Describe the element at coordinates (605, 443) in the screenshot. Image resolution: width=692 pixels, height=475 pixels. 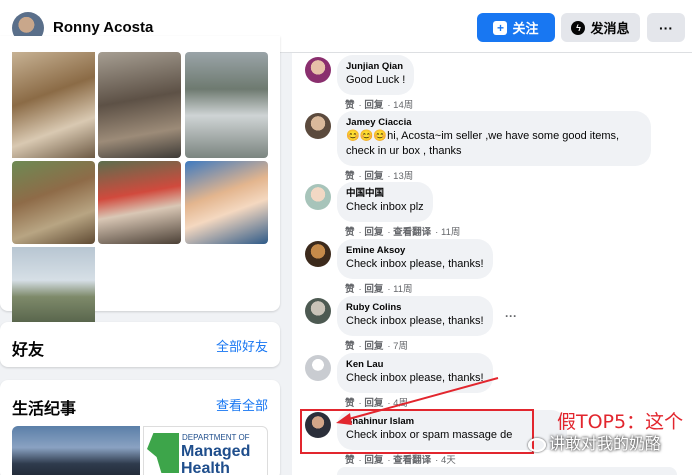
I see `watermark-text: 讲敢对我的奶酪` at that location.